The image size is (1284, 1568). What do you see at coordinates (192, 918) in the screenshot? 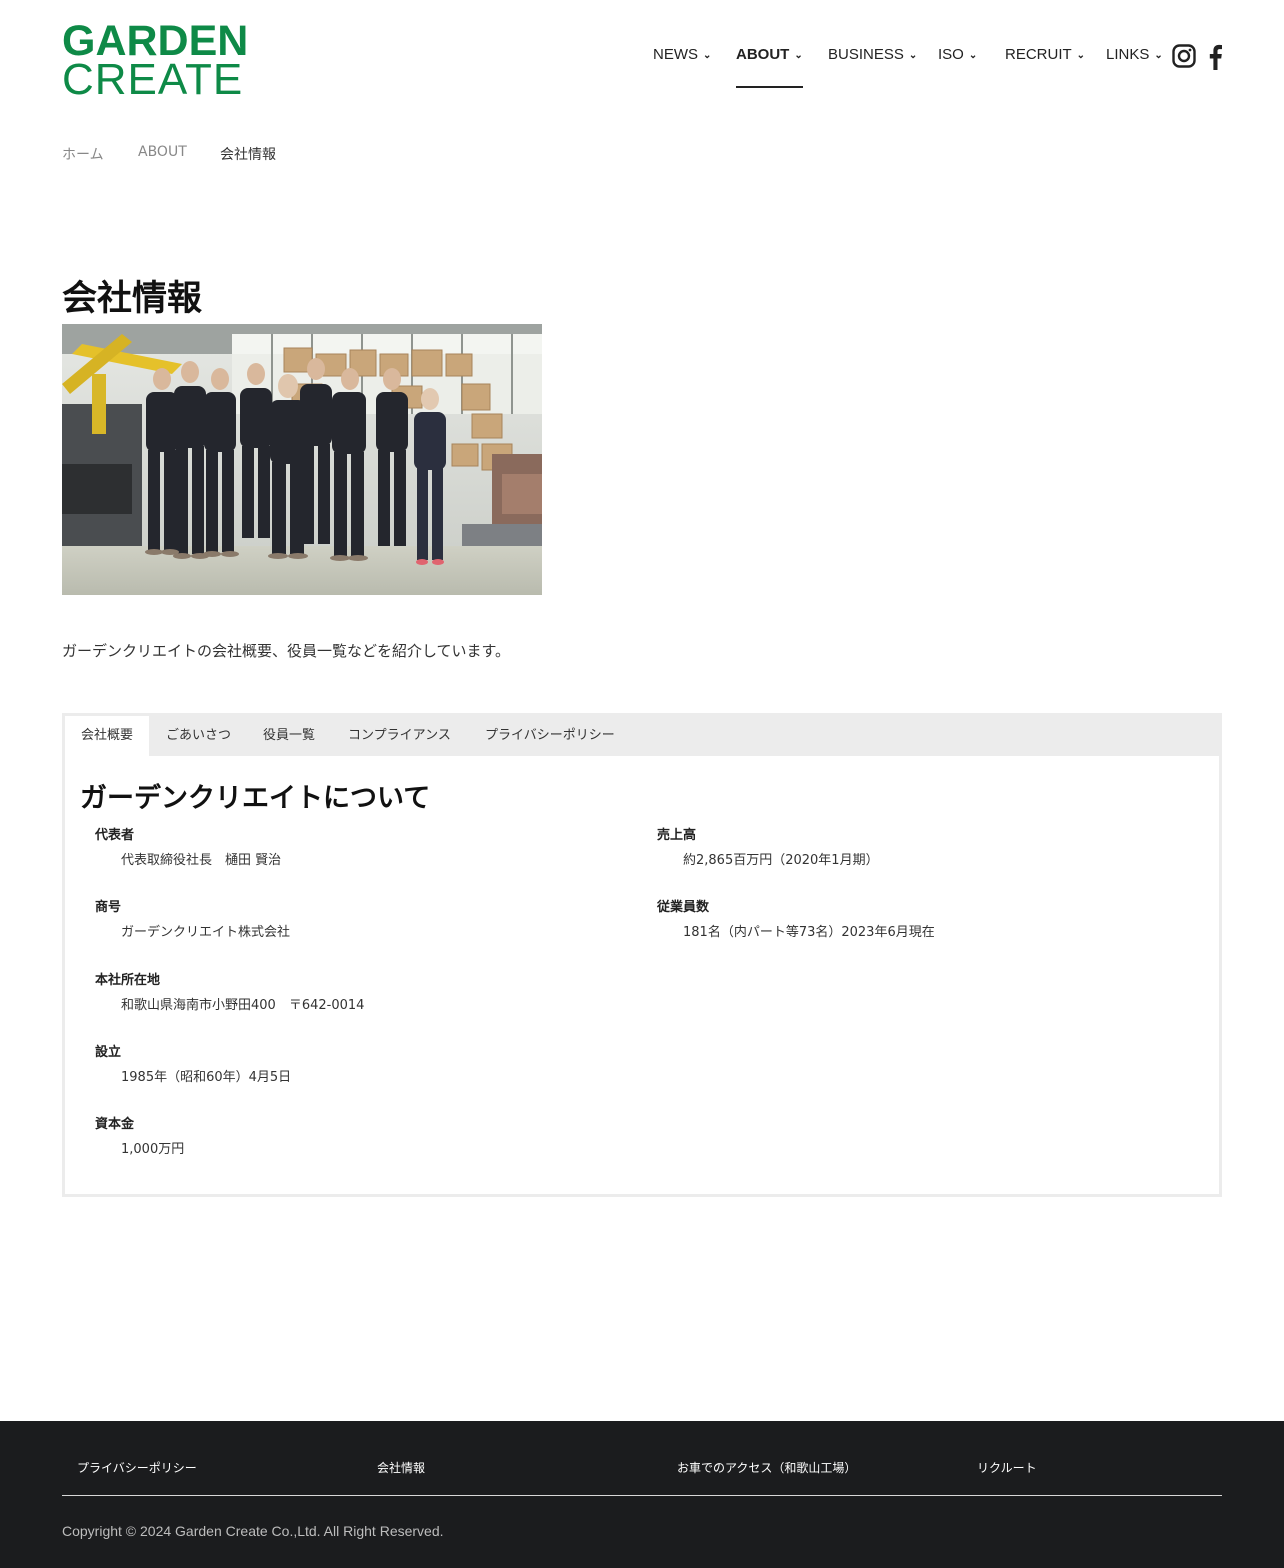
I see `info-trade-name: 商号 ガーデンクリエイト株式会社` at bounding box center [192, 918].